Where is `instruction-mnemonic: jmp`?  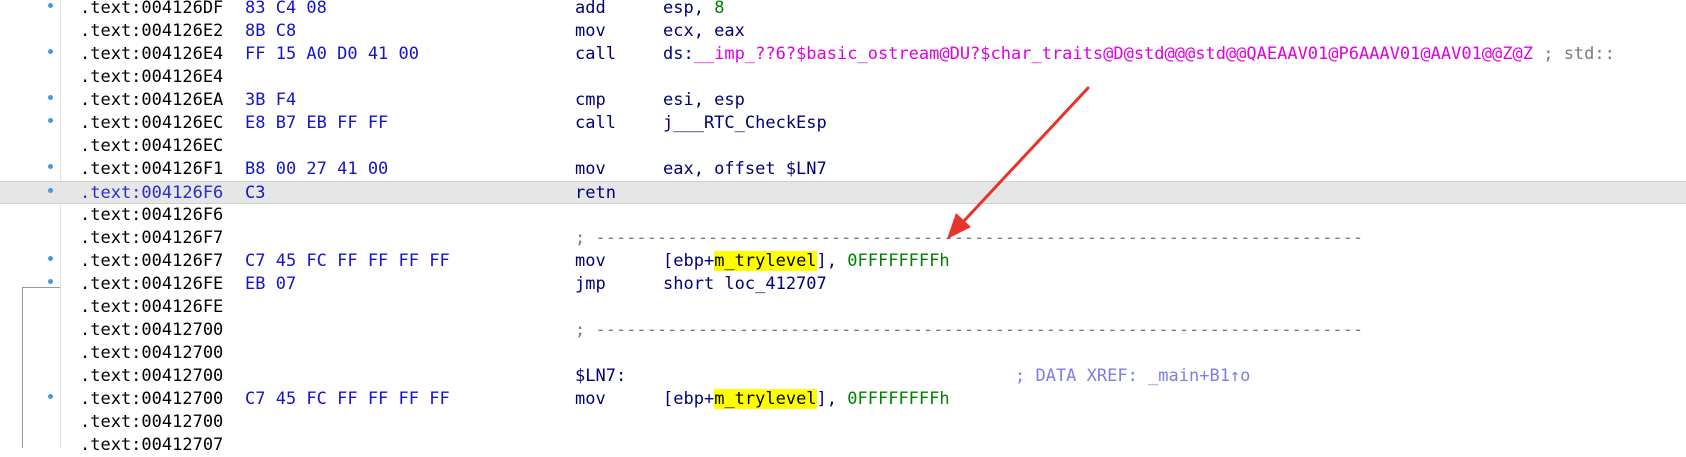
instruction-mnemonic: jmp is located at coordinates (590, 284).